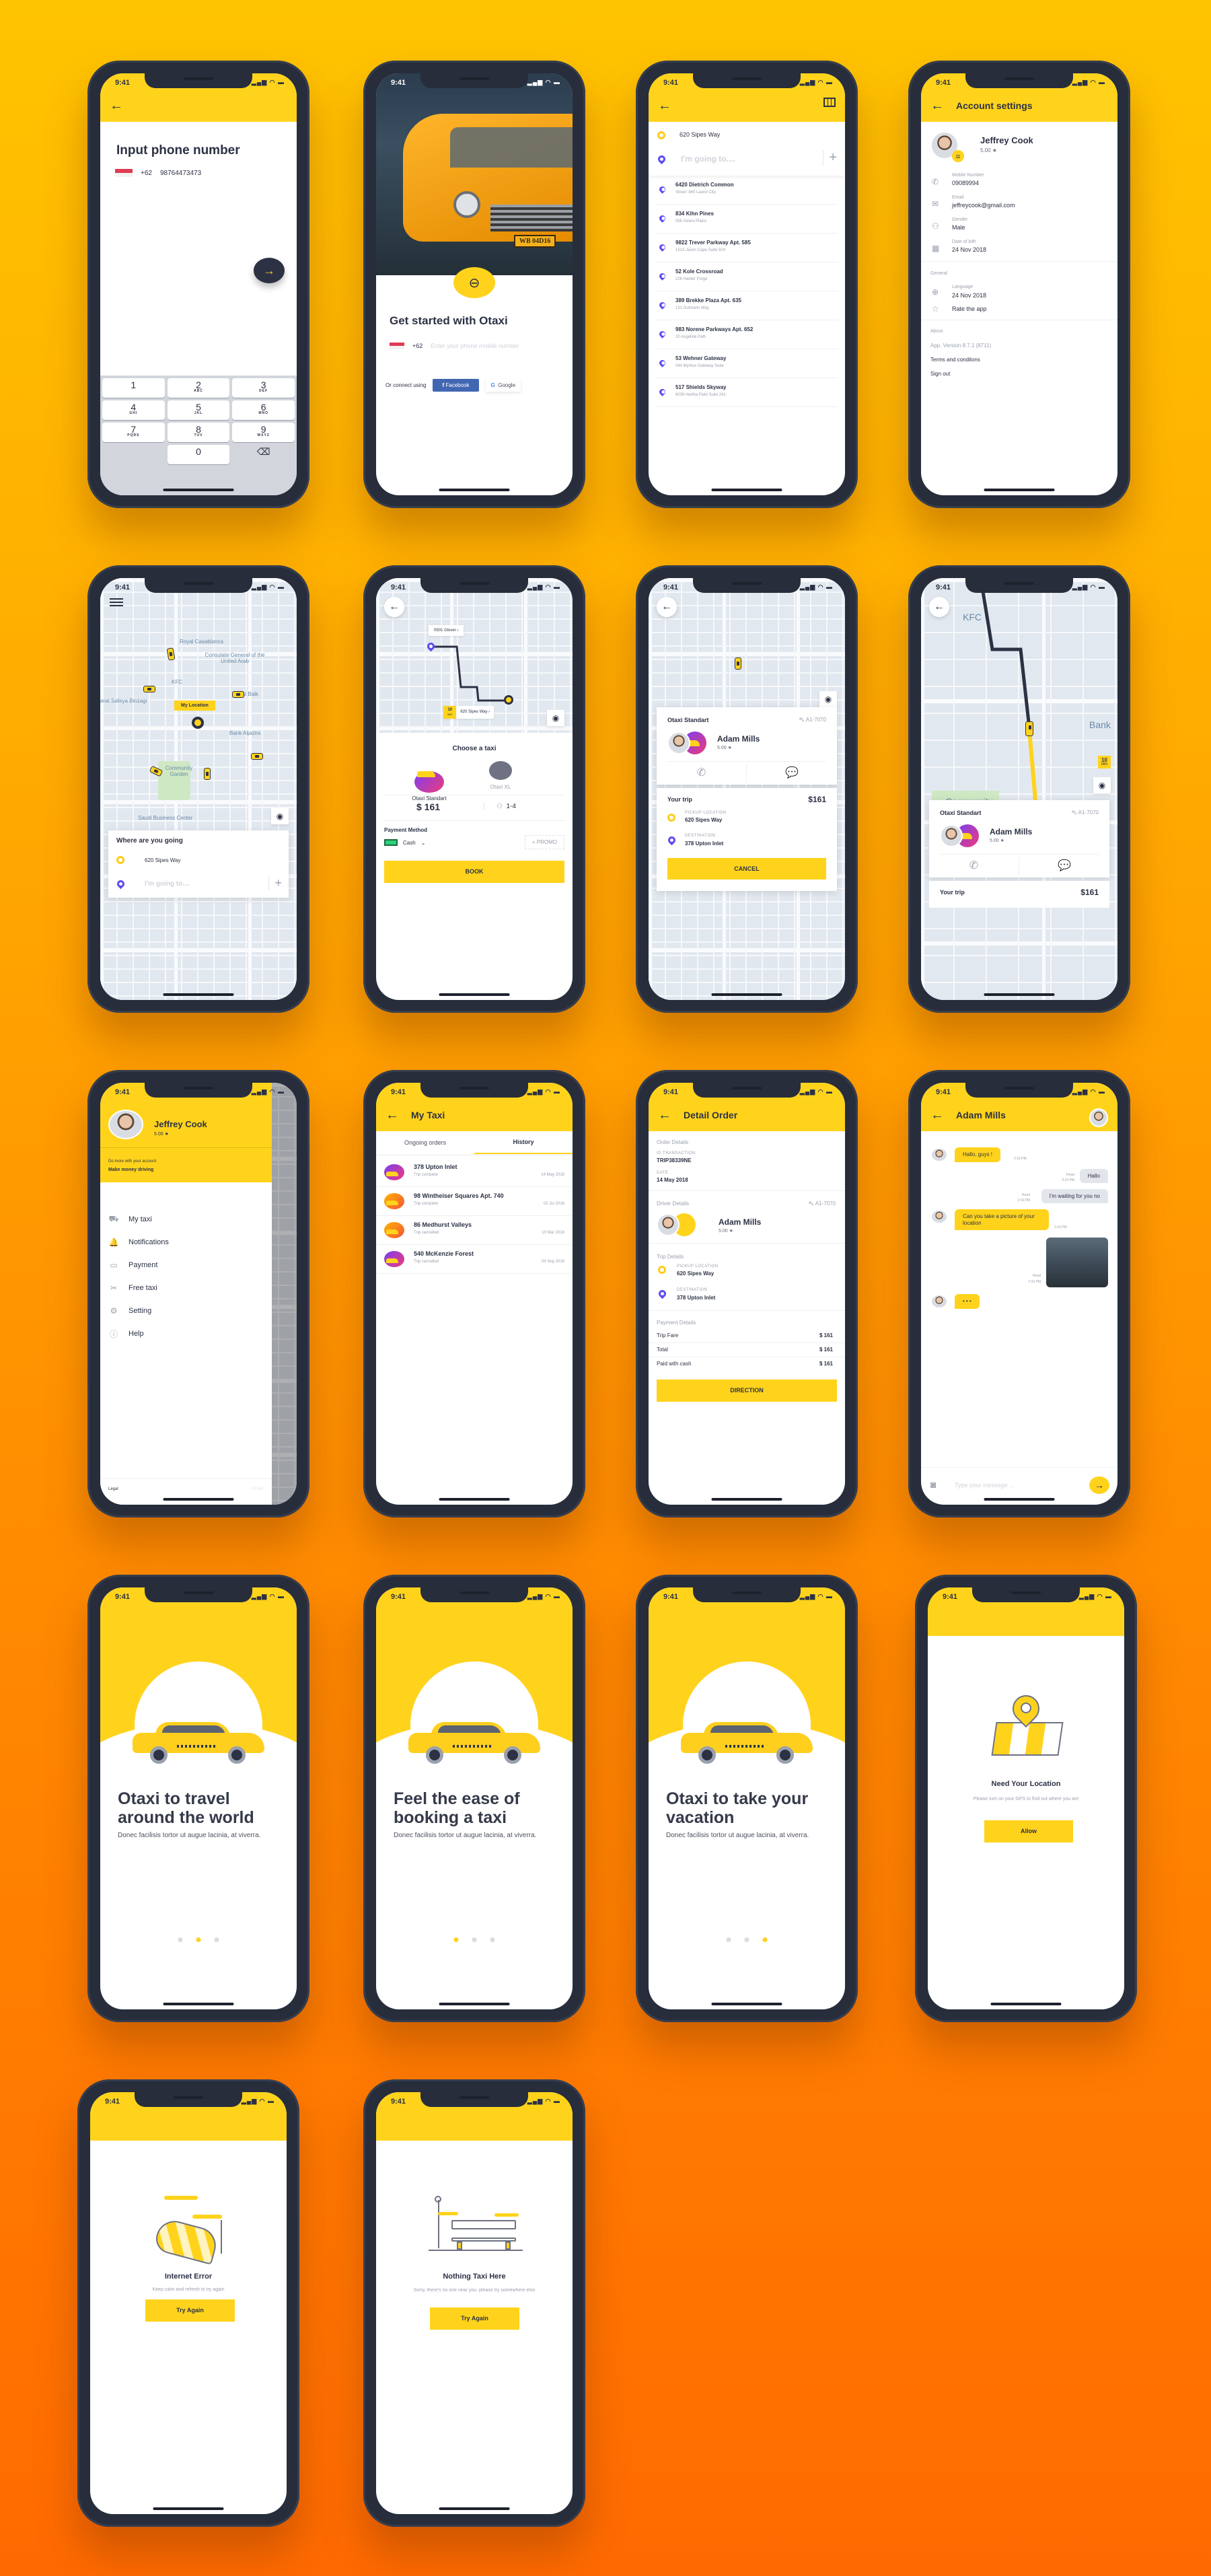 Image resolution: width=1211 pixels, height=2576 pixels. I want to click on history-item: 378 Upton Inlet Trip complete 14 May 2018, so click(474, 1172).